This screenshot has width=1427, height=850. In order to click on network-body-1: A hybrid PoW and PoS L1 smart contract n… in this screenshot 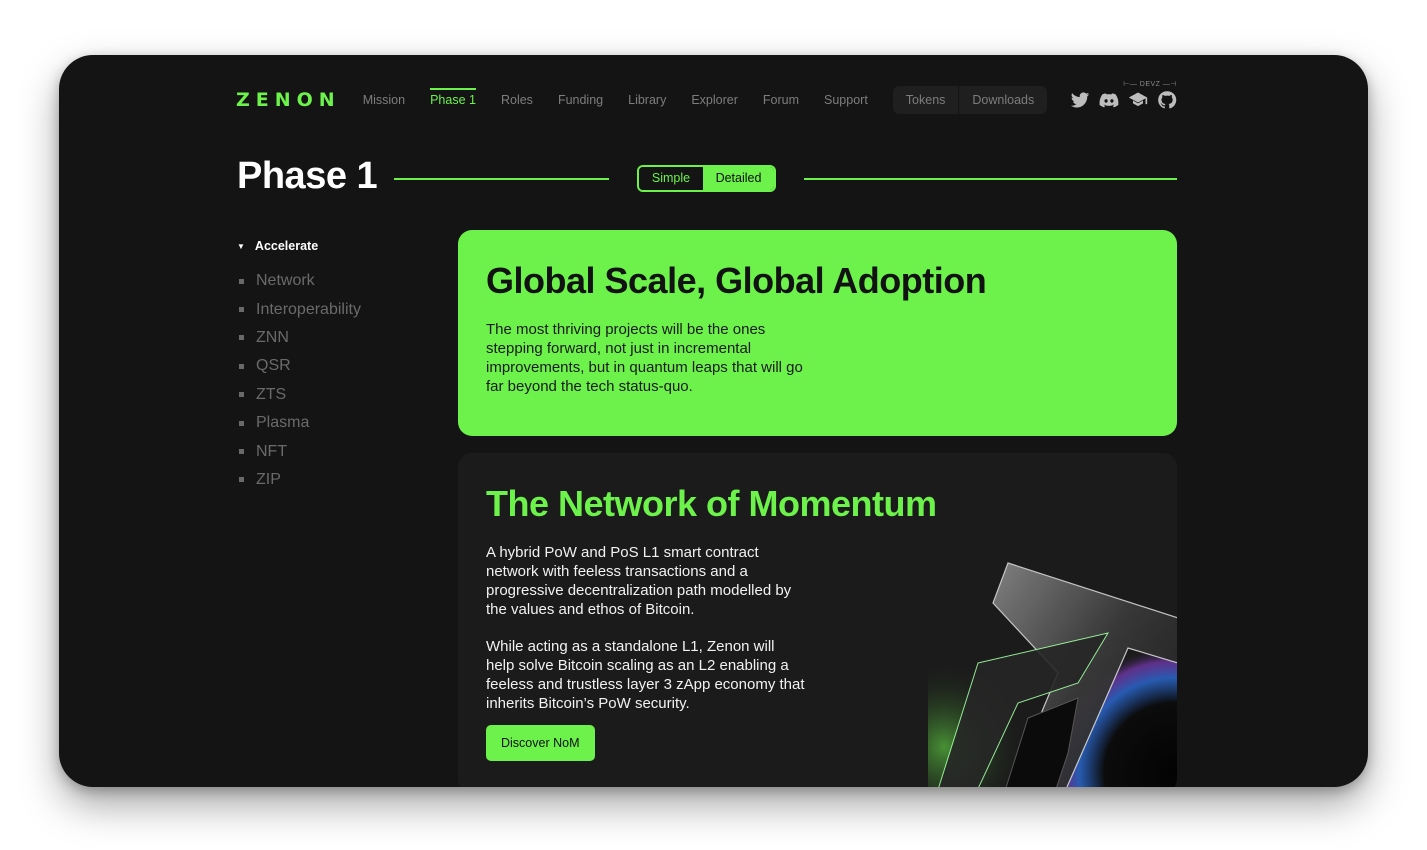, I will do `click(639, 581)`.